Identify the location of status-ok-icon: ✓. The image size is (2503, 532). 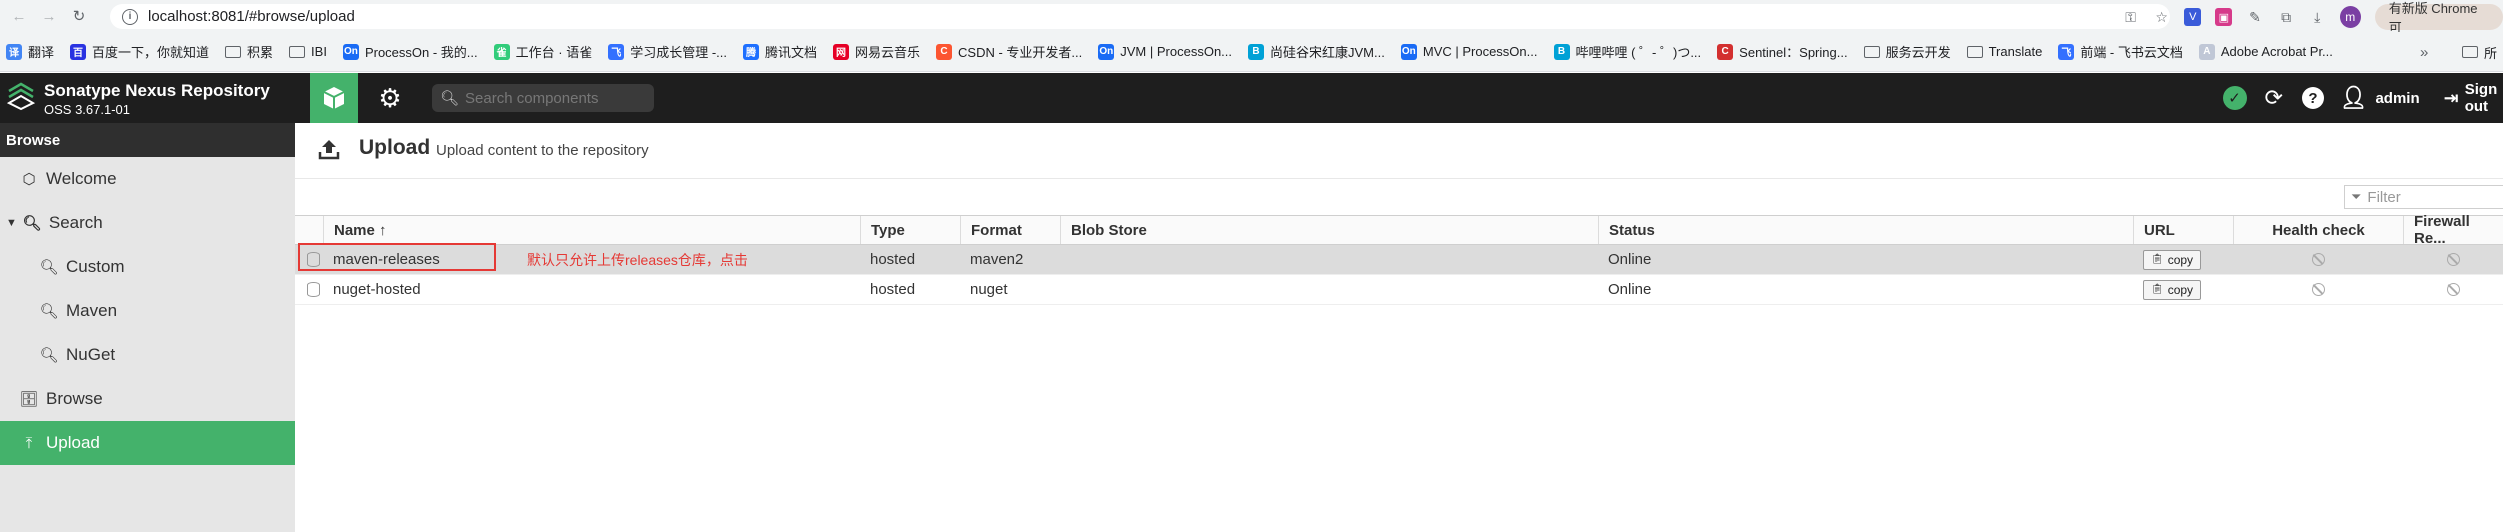
(2234, 98).